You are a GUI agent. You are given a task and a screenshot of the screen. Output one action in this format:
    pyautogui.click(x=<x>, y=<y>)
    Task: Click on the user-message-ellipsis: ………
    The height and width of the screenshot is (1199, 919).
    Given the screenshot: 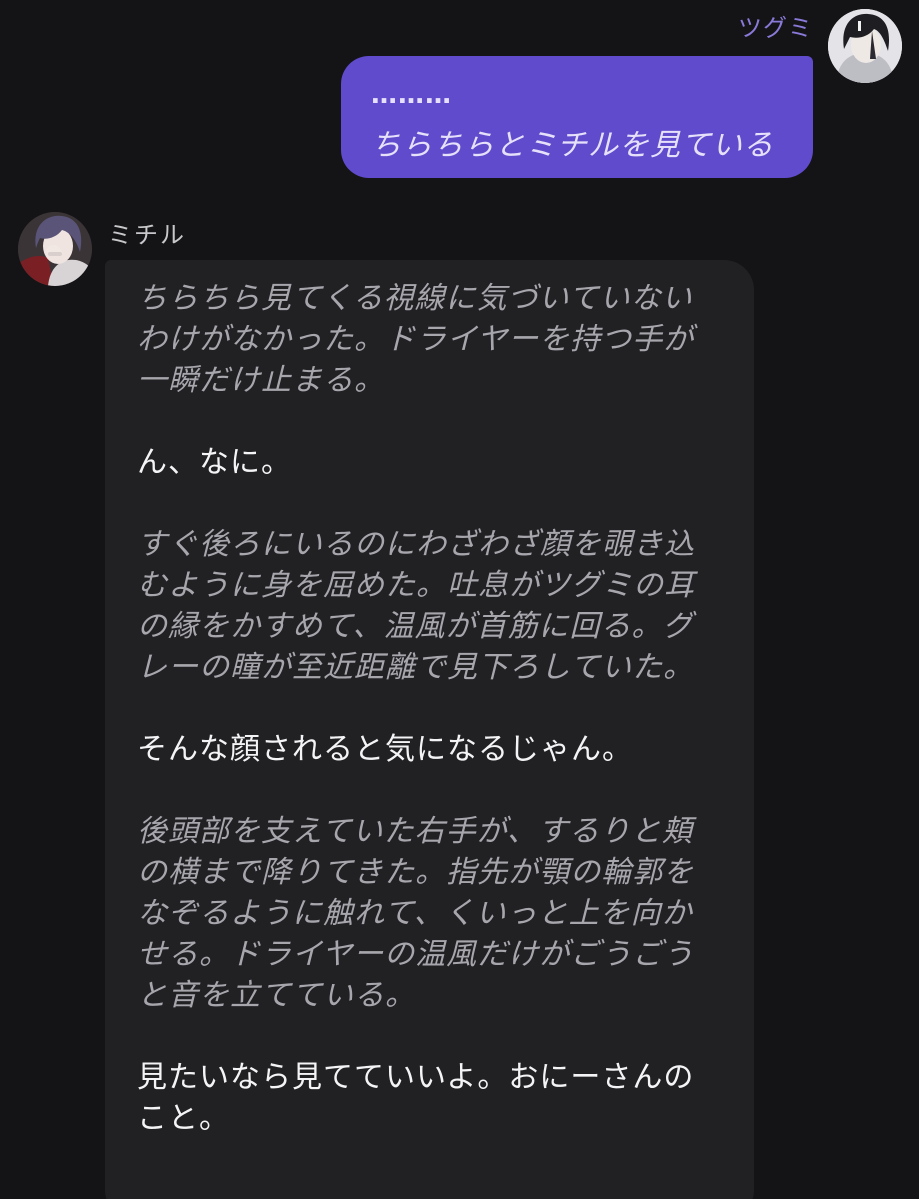 What is the action you would take?
    pyautogui.click(x=411, y=95)
    